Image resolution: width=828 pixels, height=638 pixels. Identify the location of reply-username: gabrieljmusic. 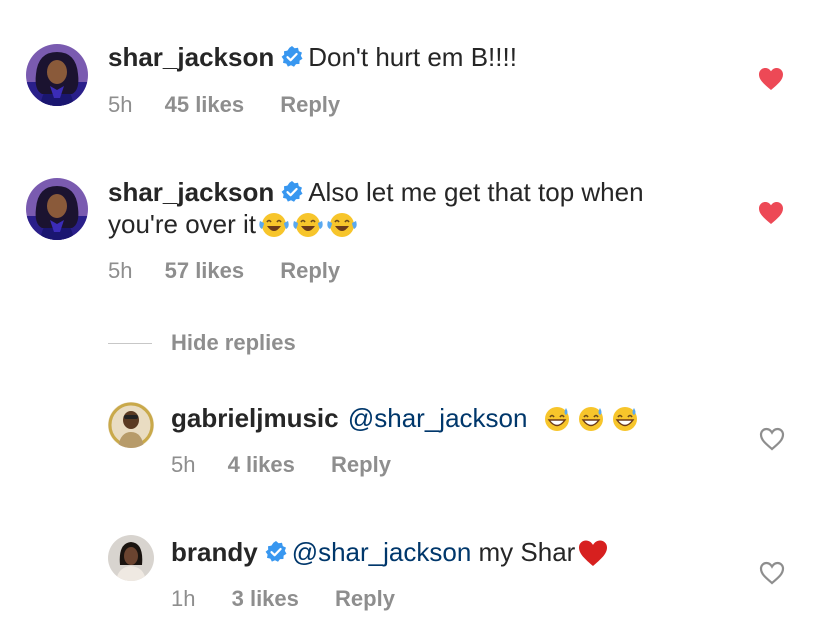
(255, 418).